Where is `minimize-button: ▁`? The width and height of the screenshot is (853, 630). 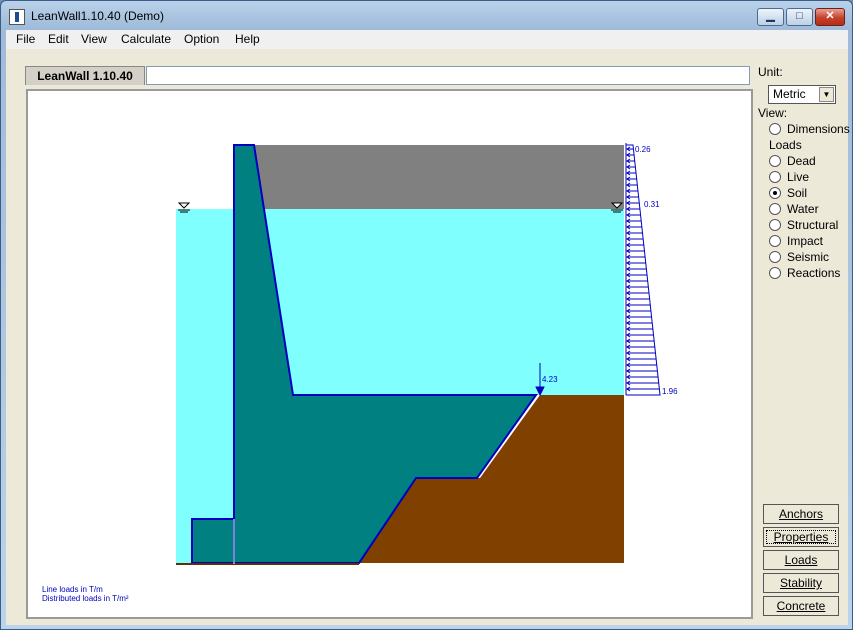 minimize-button: ▁ is located at coordinates (770, 17).